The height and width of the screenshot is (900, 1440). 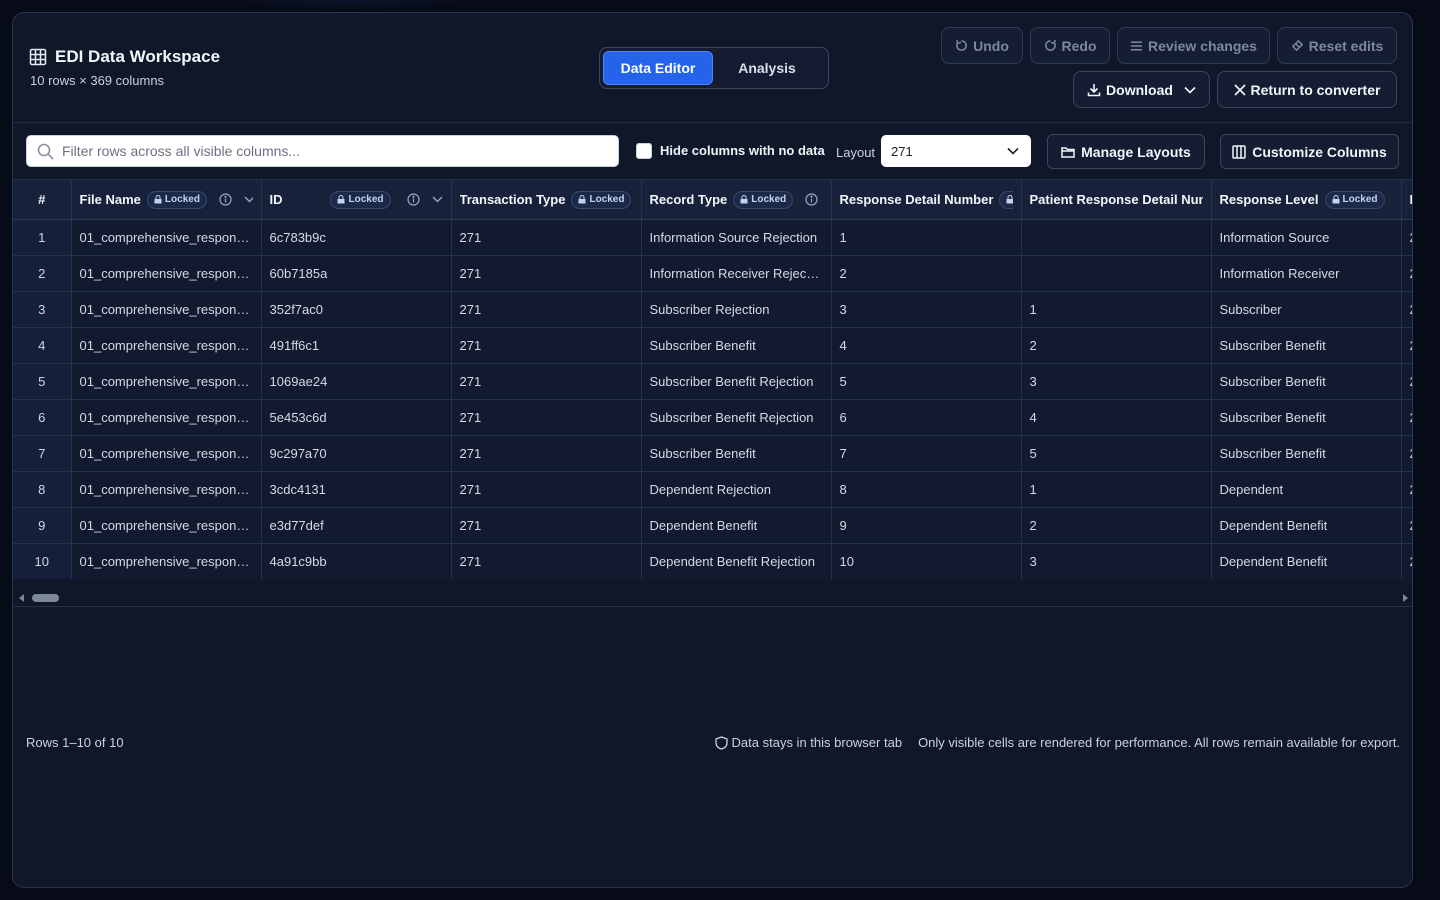 What do you see at coordinates (1306, 273) in the screenshot?
I see `cell-response-level: Information Receiver` at bounding box center [1306, 273].